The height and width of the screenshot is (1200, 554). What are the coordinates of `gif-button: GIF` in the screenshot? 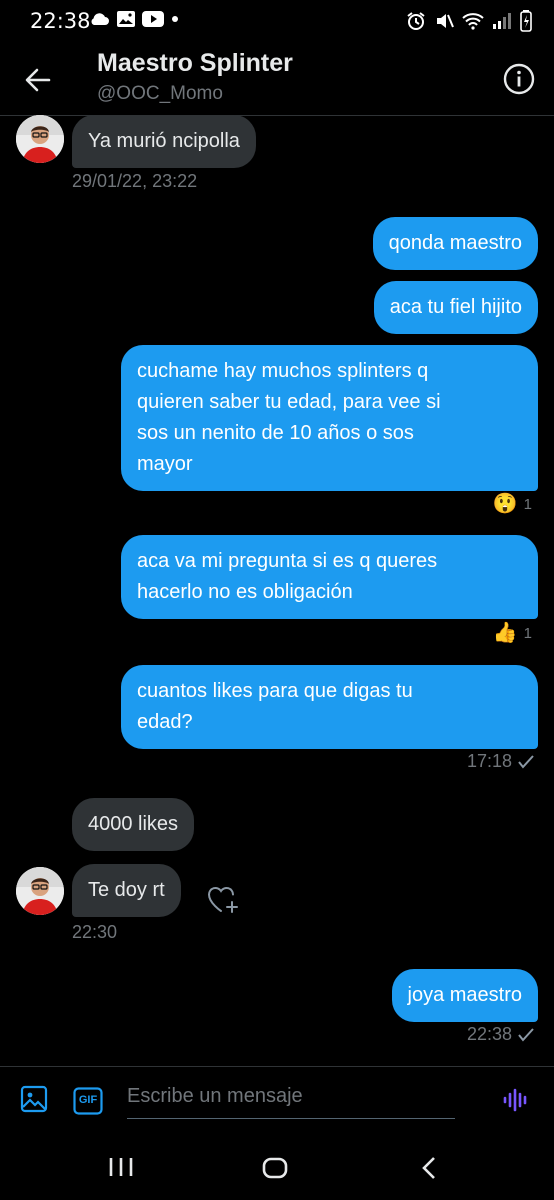 It's located at (88, 1103).